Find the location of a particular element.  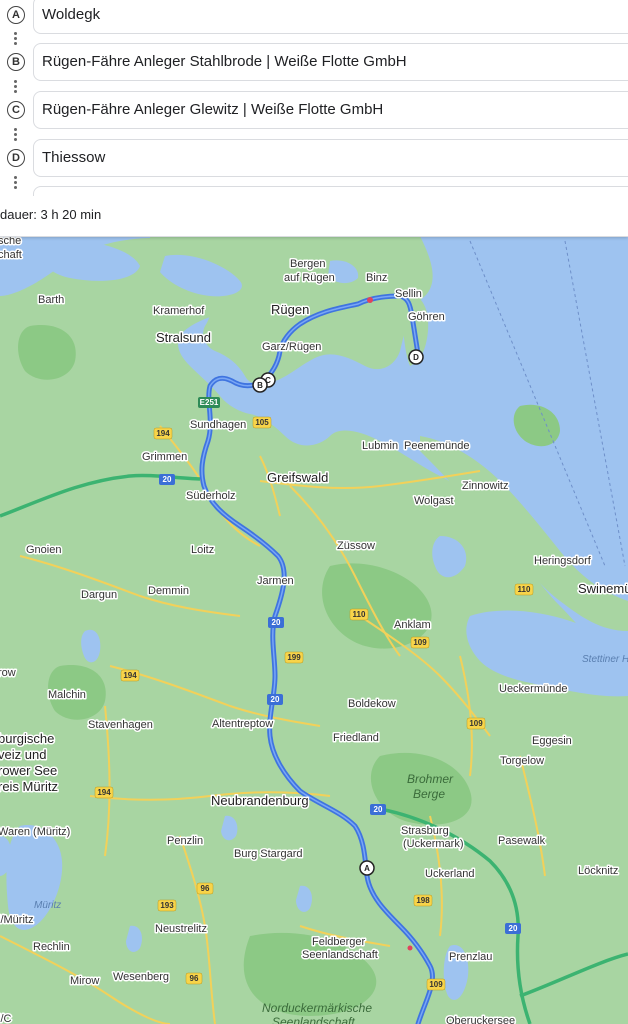

label-reis-mueritz: reis Müritz is located at coordinates (29, 786).